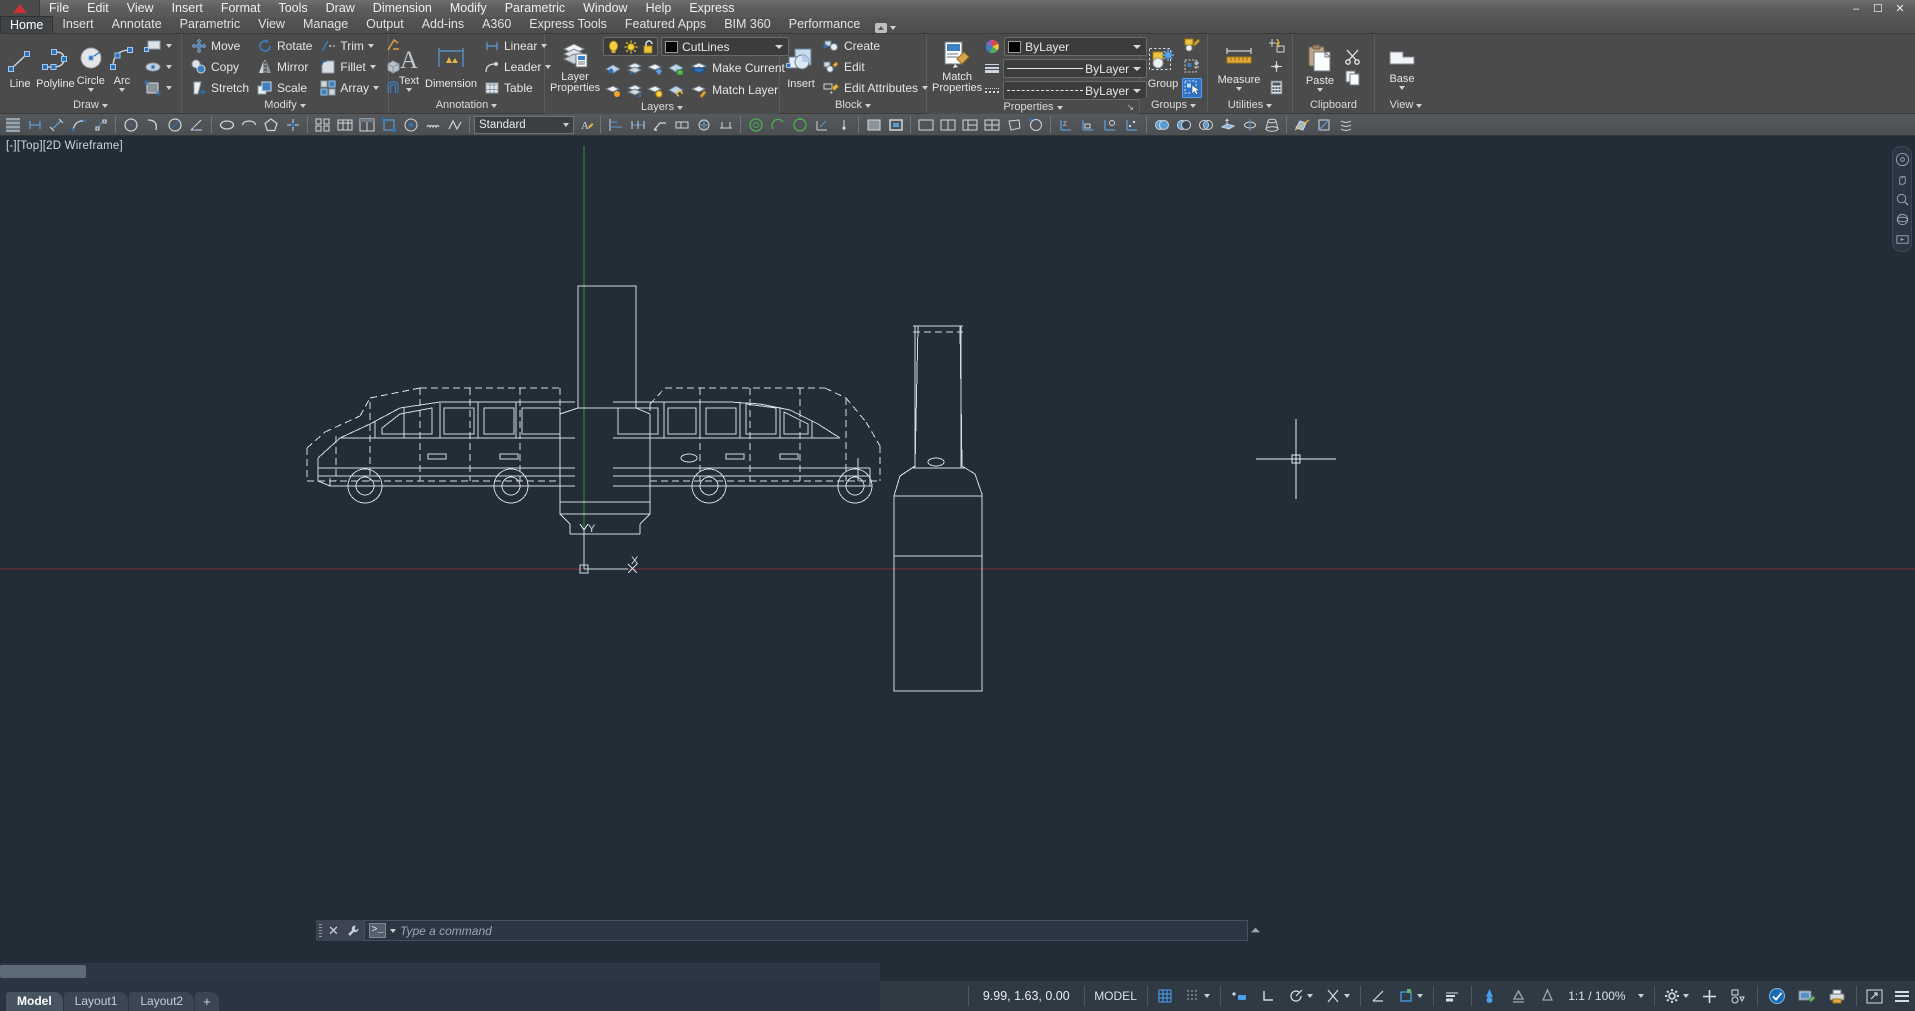  Describe the element at coordinates (613, 90) in the screenshot. I see `layer-turn-all-on-button` at that location.